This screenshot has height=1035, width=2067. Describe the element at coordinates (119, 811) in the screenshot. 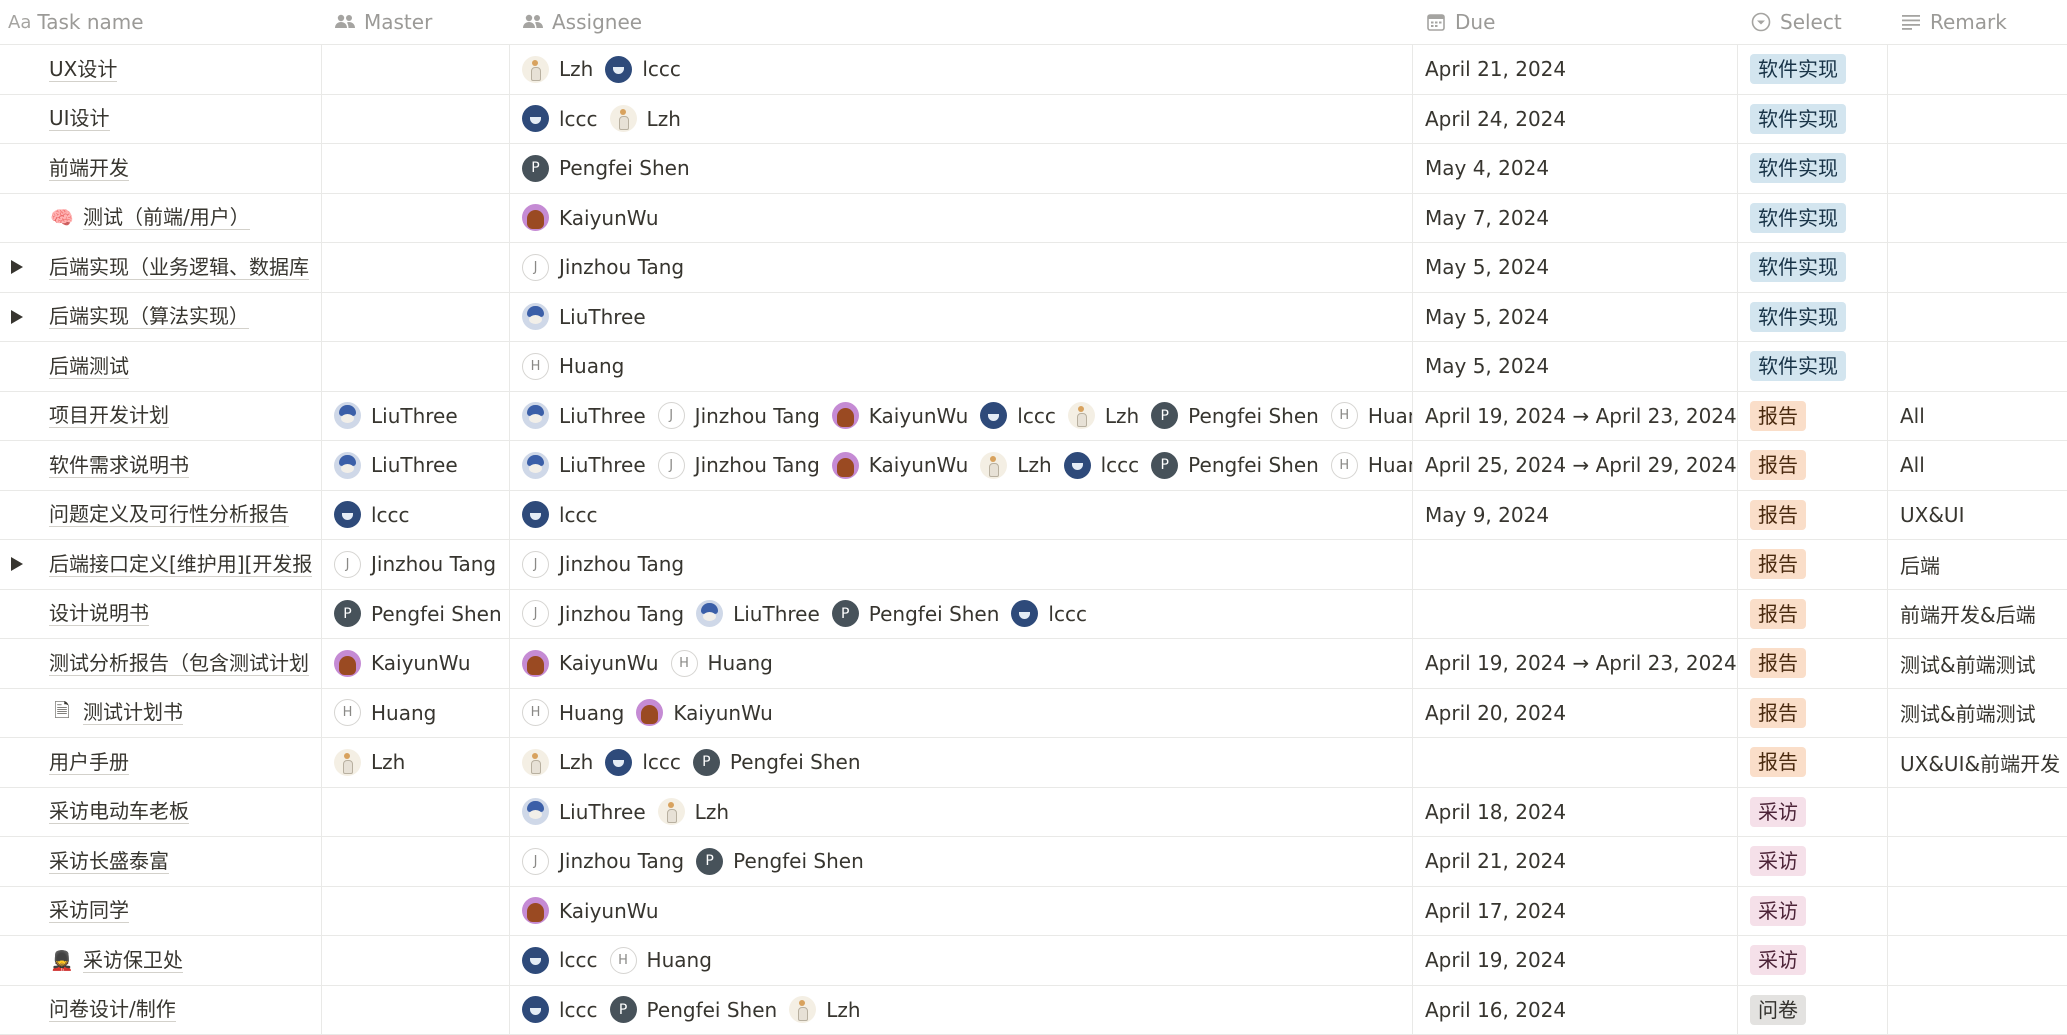

I see `task-name: 采访电动车老板` at that location.